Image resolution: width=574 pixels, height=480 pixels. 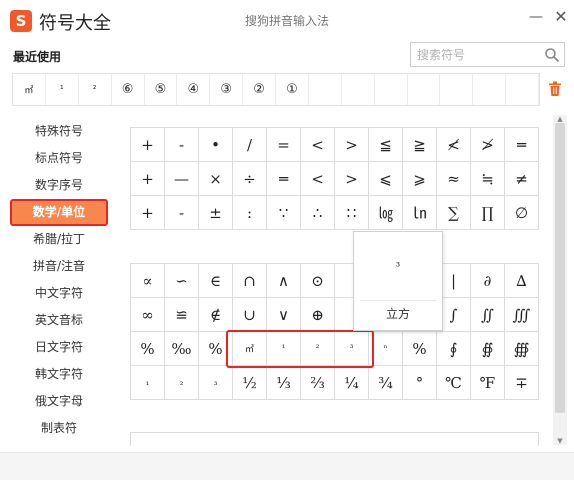 What do you see at coordinates (59, 158) in the screenshot?
I see `category-item: 标点符号` at bounding box center [59, 158].